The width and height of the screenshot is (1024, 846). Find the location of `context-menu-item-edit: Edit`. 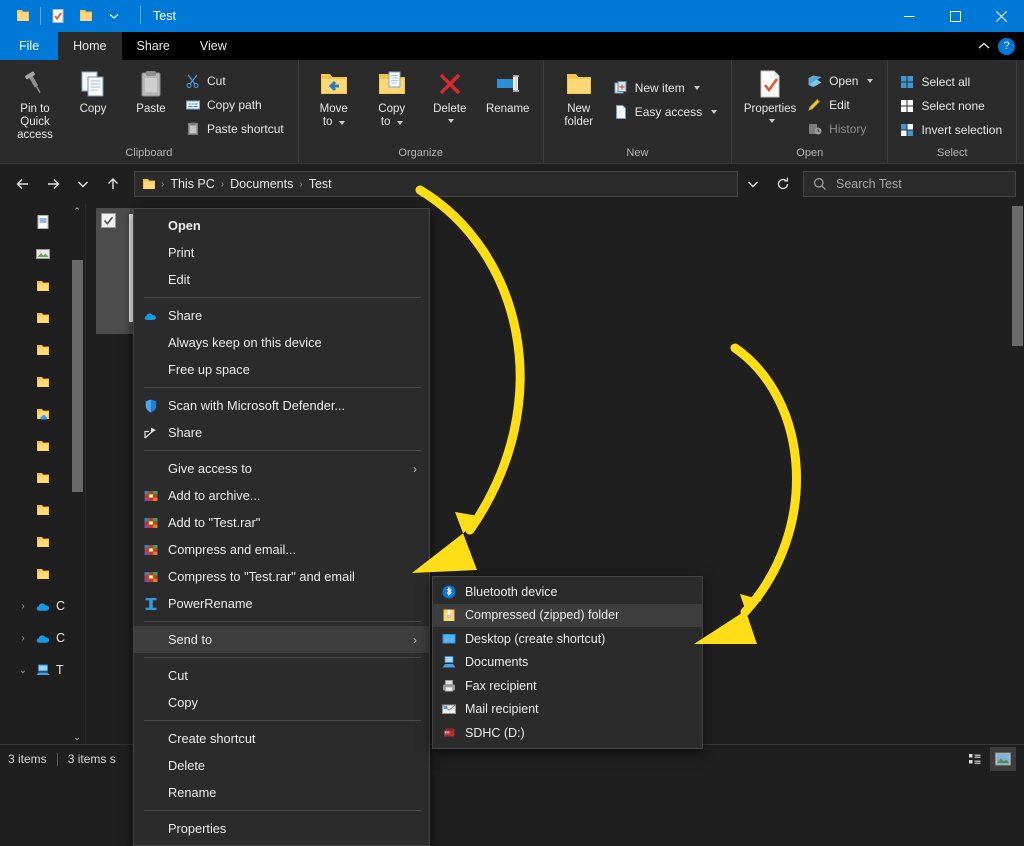

context-menu-item-edit: Edit is located at coordinates (281, 279).